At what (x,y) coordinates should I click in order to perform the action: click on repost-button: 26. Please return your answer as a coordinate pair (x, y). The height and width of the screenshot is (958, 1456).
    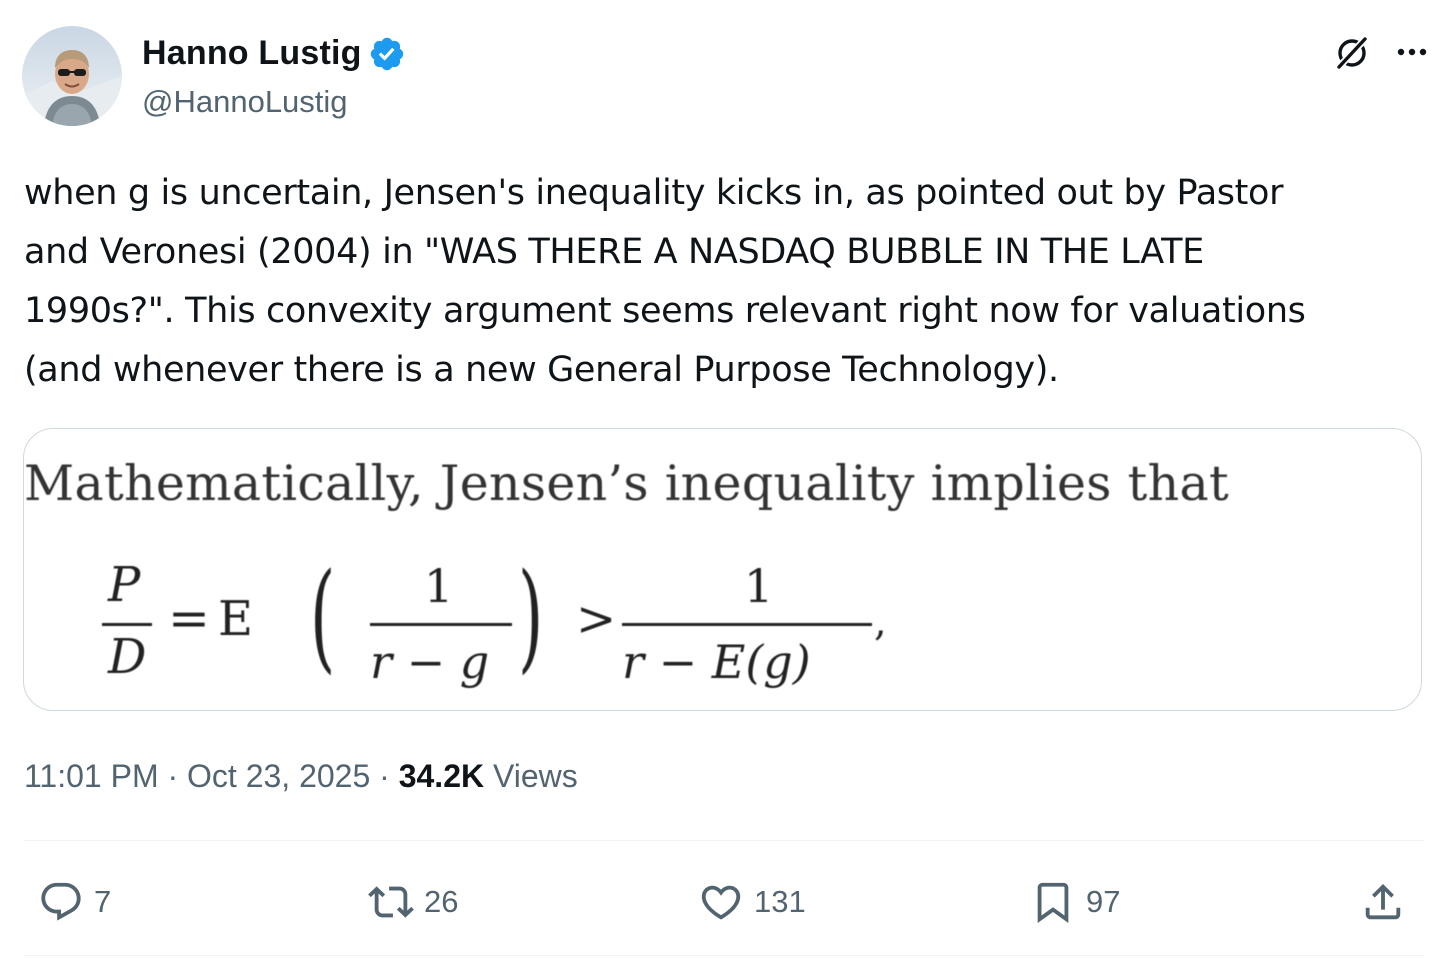
    Looking at the image, I should click on (413, 902).